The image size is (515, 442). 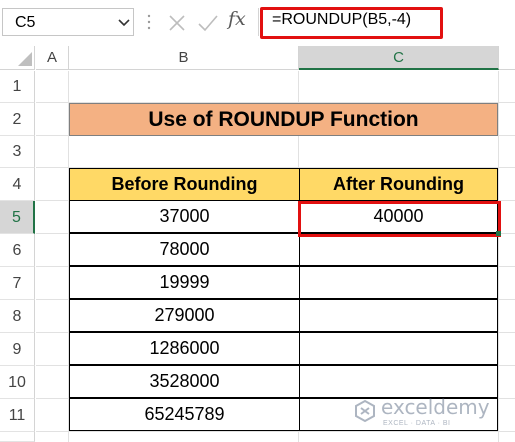 I want to click on watermark-name: exceldemy, so click(x=435, y=407).